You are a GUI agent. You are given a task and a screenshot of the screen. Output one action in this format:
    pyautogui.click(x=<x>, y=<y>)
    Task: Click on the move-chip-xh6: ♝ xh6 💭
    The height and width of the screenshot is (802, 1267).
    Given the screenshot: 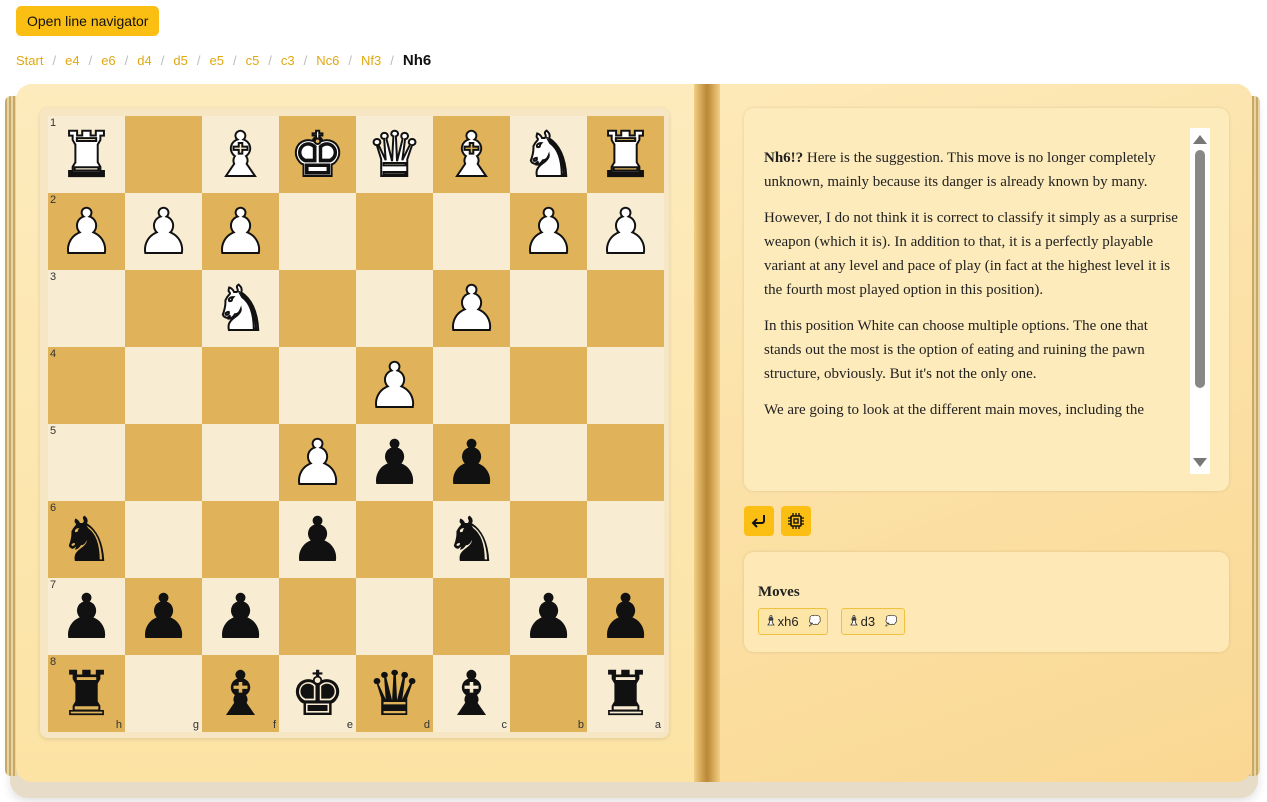 What is the action you would take?
    pyautogui.click(x=793, y=621)
    